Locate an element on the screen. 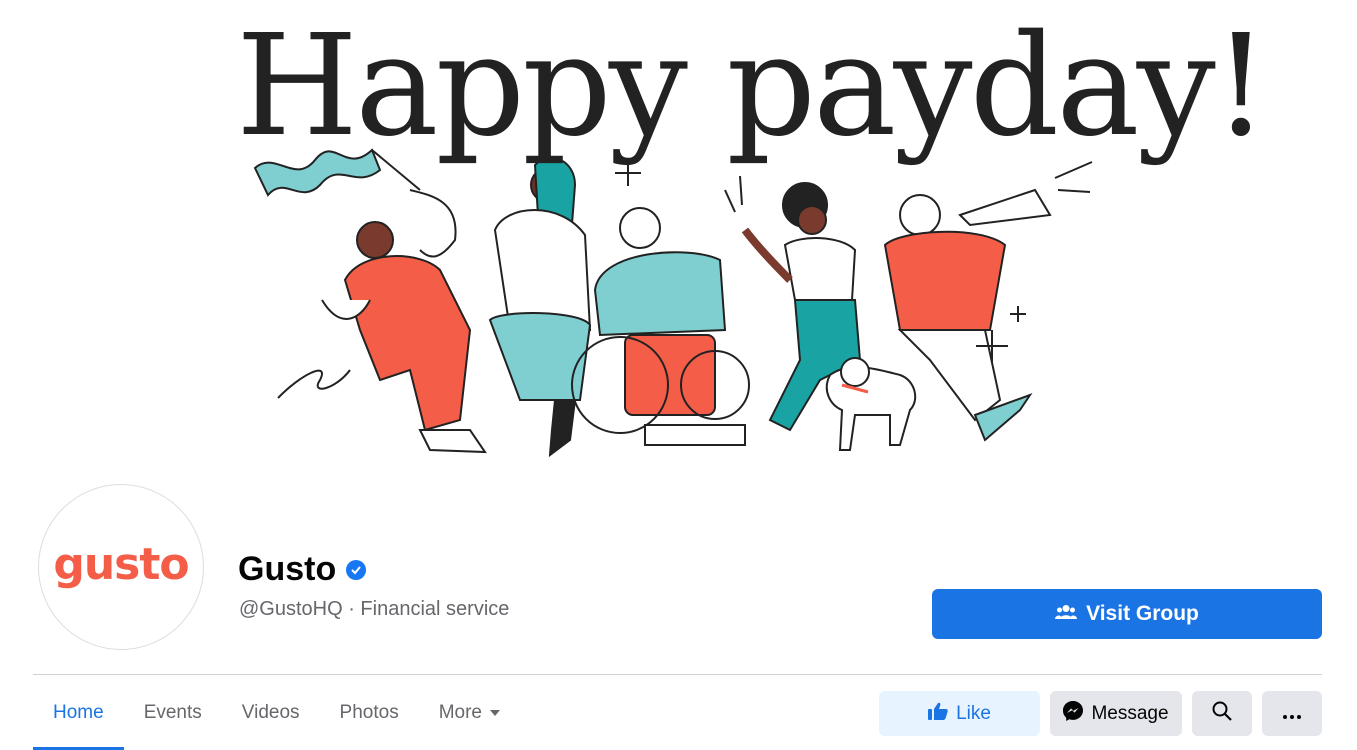 This screenshot has height=750, width=1357. tab-photos: Photos is located at coordinates (369, 713).